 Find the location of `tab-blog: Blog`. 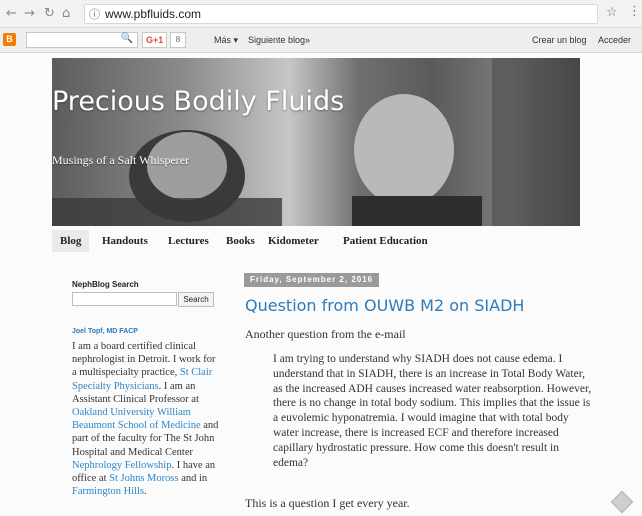

tab-blog: Blog is located at coordinates (71, 241).